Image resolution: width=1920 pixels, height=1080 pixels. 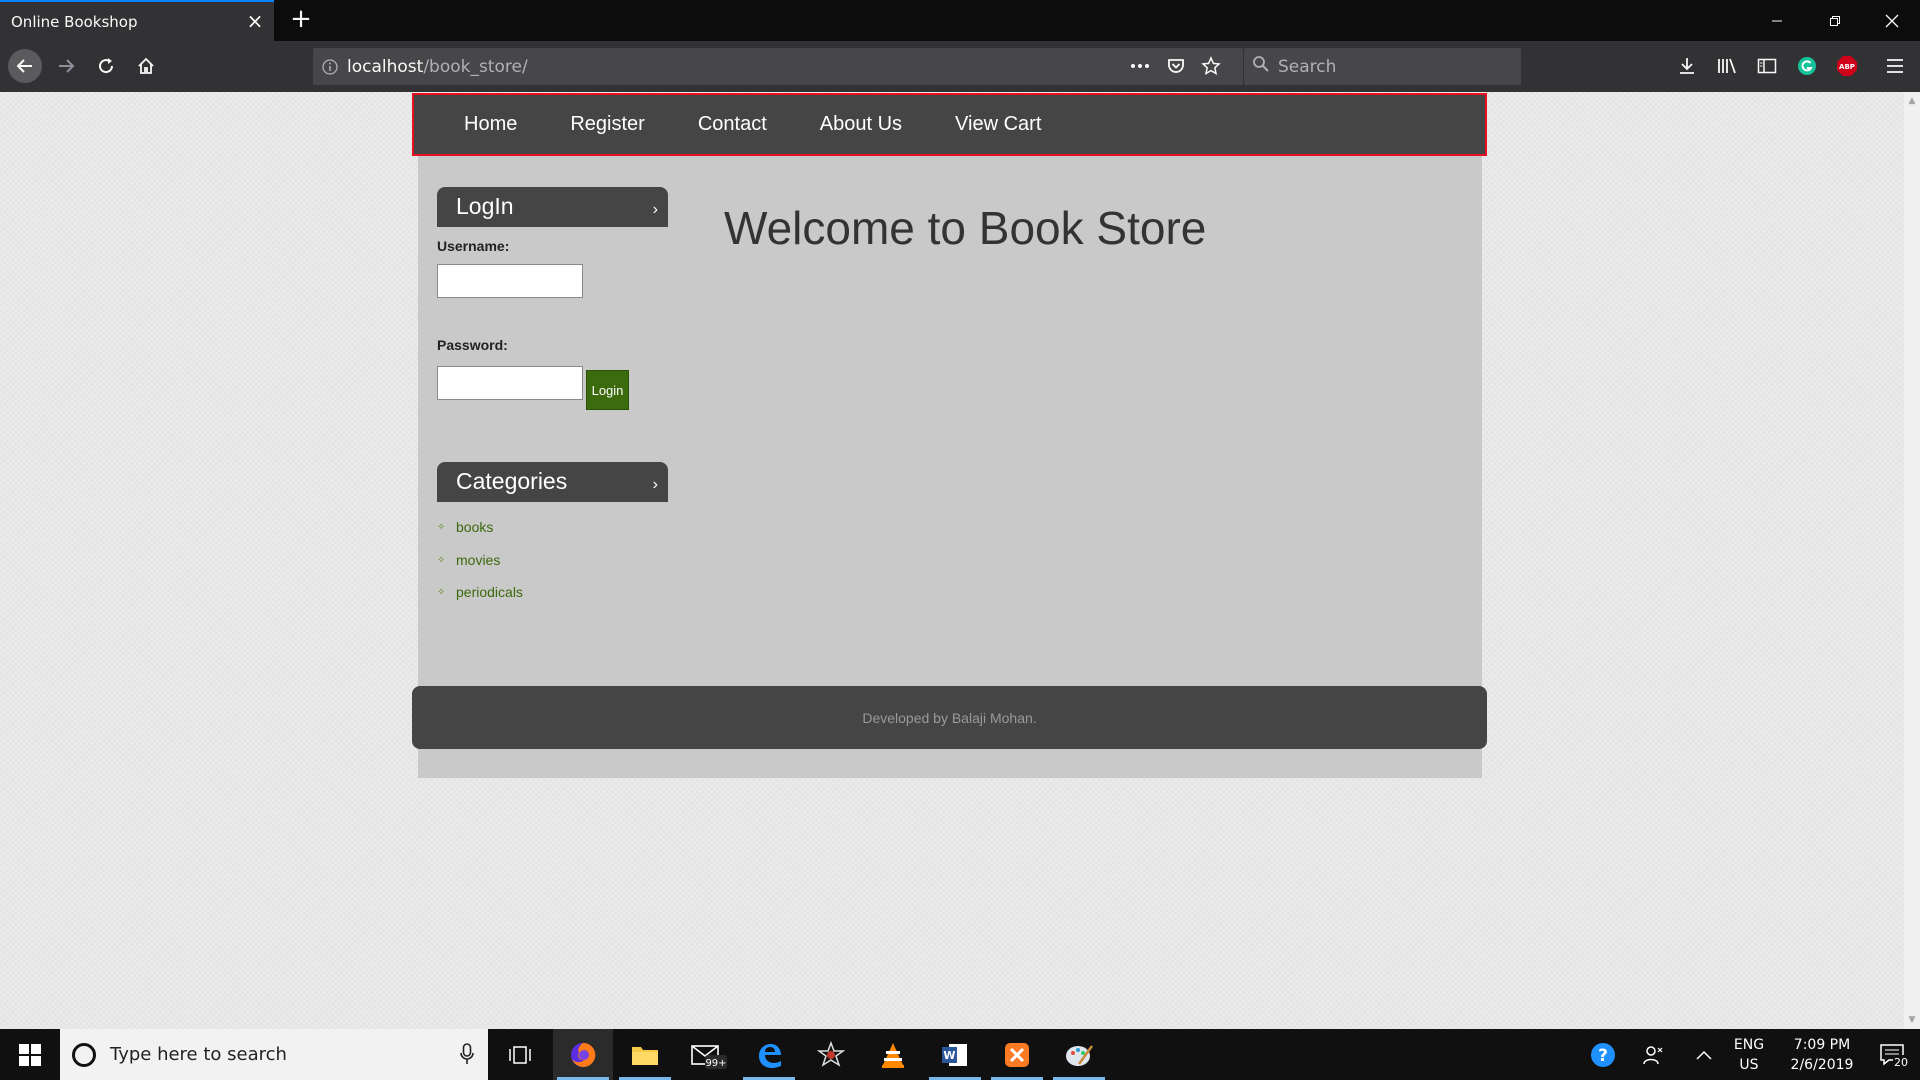 I want to click on language-indicator: ENG US, so click(x=1749, y=1055).